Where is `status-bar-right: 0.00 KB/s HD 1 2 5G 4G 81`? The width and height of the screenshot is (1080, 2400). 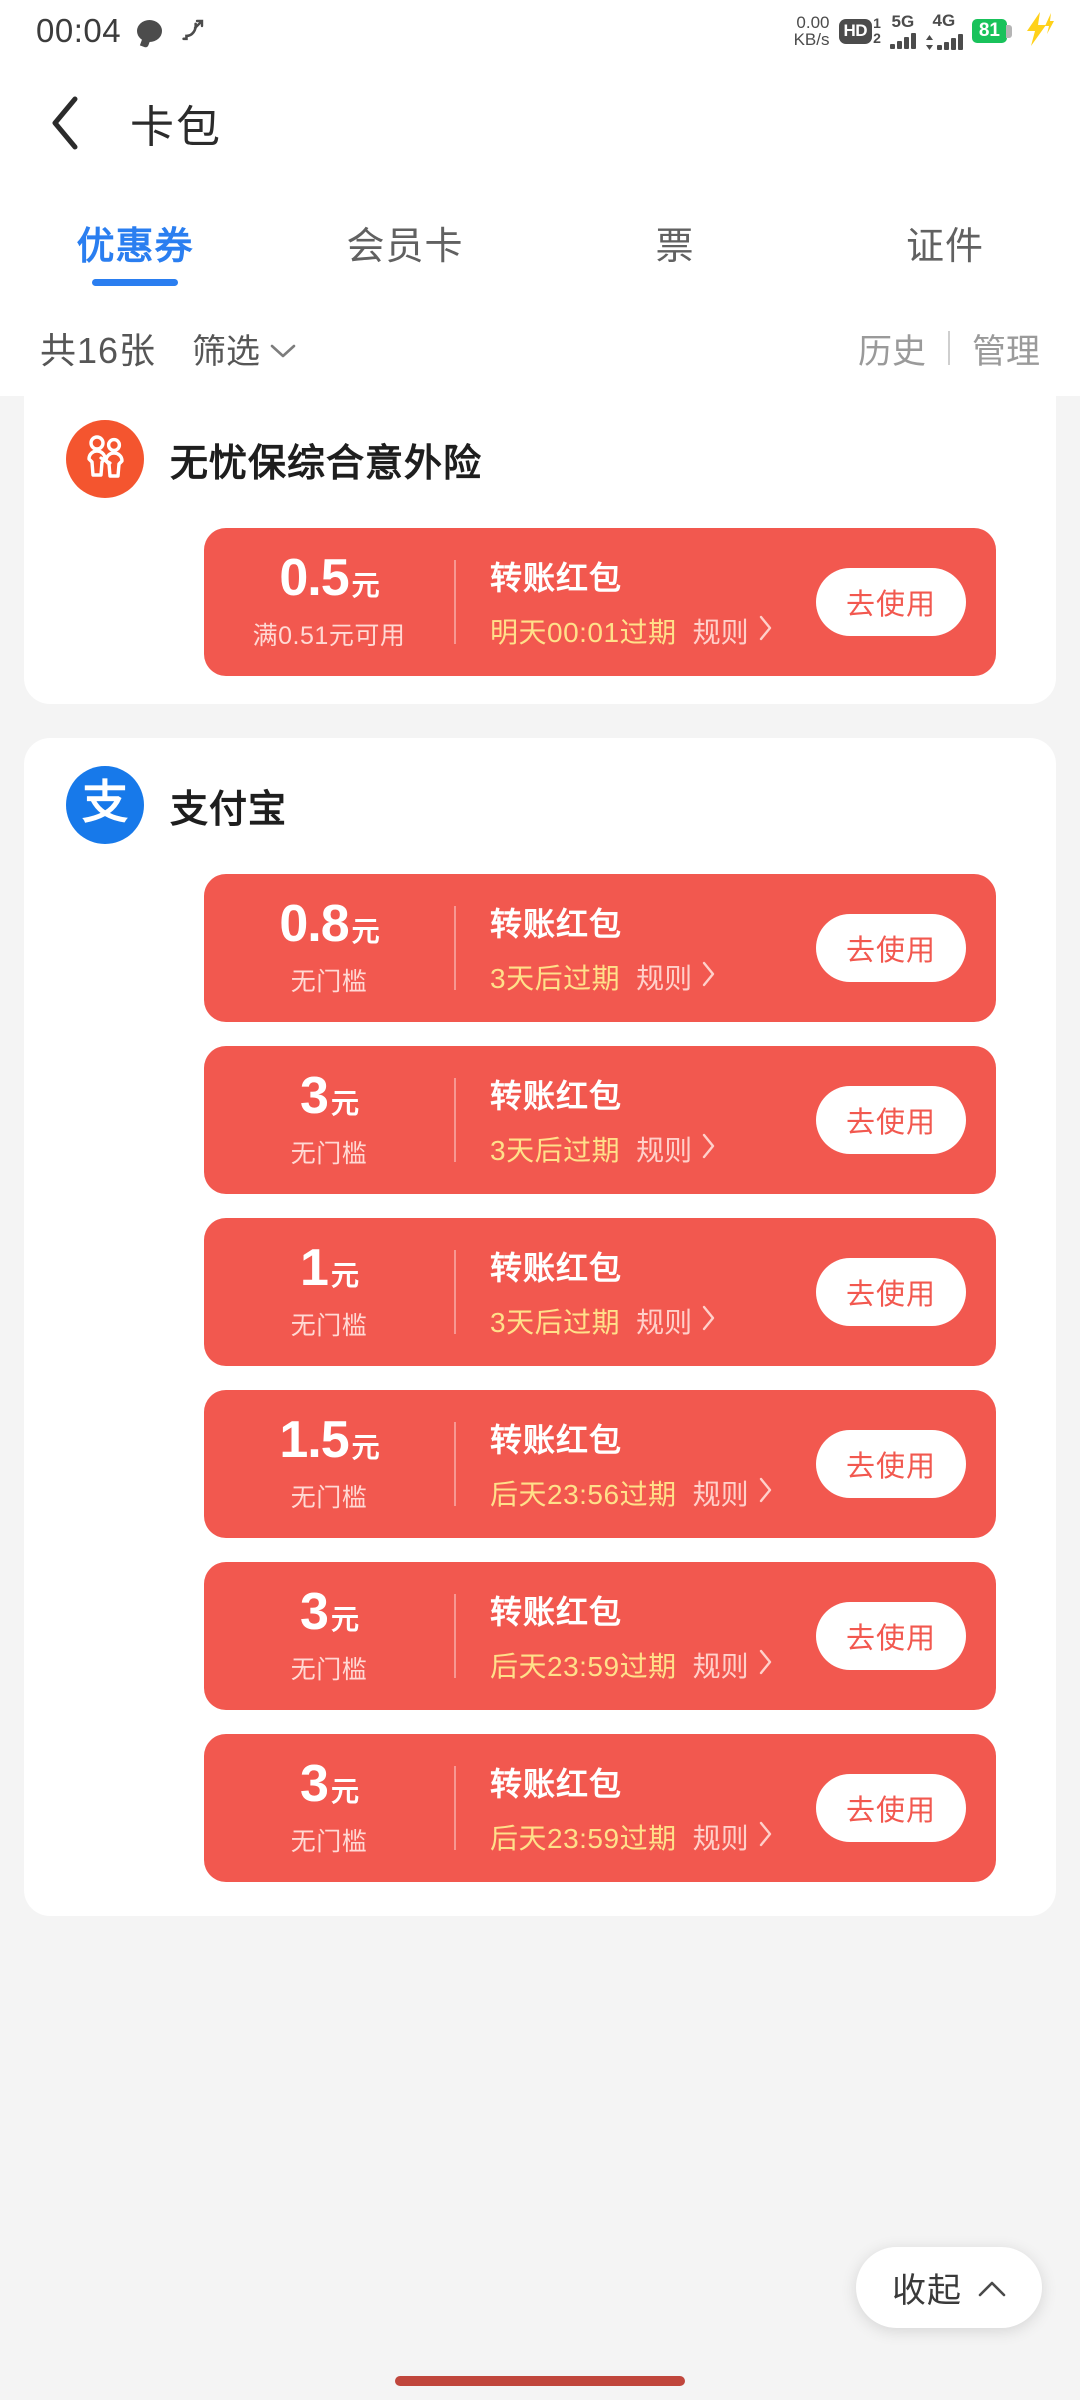
status-bar-right: 0.00 KB/s HD 1 2 5G 4G 81 is located at coordinates (924, 31).